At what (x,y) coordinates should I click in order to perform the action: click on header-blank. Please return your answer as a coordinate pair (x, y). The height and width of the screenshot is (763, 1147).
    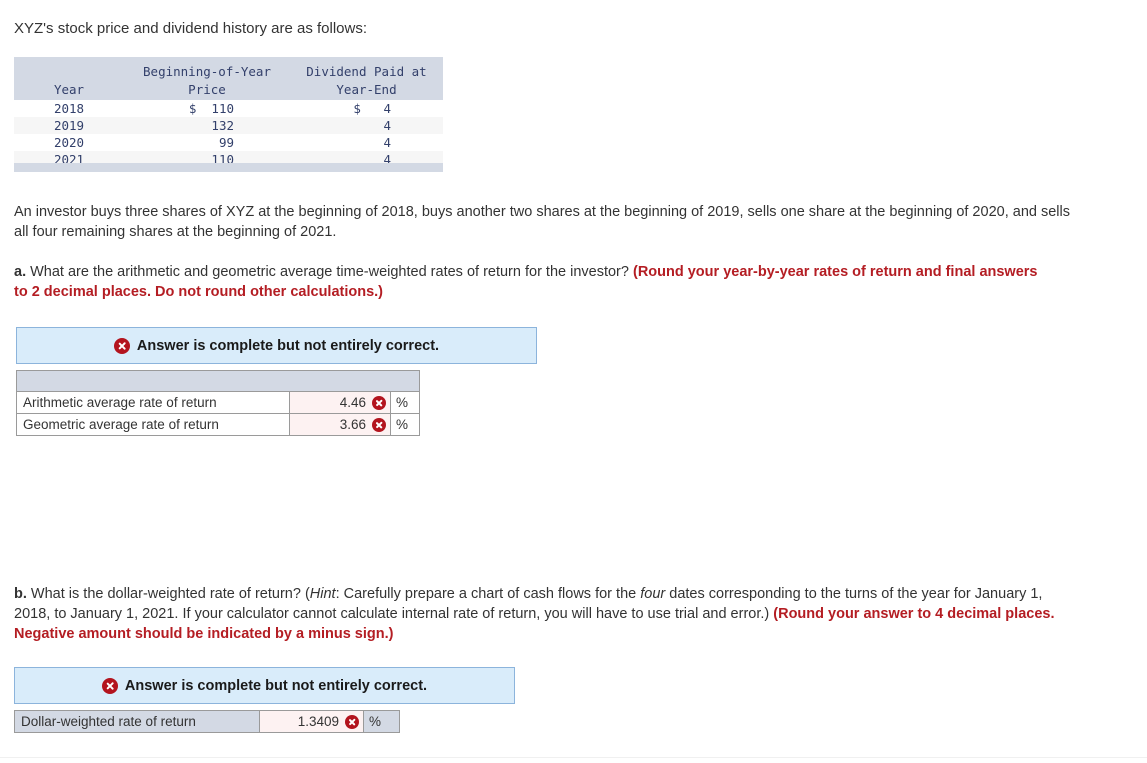
    Looking at the image, I should click on (69, 68).